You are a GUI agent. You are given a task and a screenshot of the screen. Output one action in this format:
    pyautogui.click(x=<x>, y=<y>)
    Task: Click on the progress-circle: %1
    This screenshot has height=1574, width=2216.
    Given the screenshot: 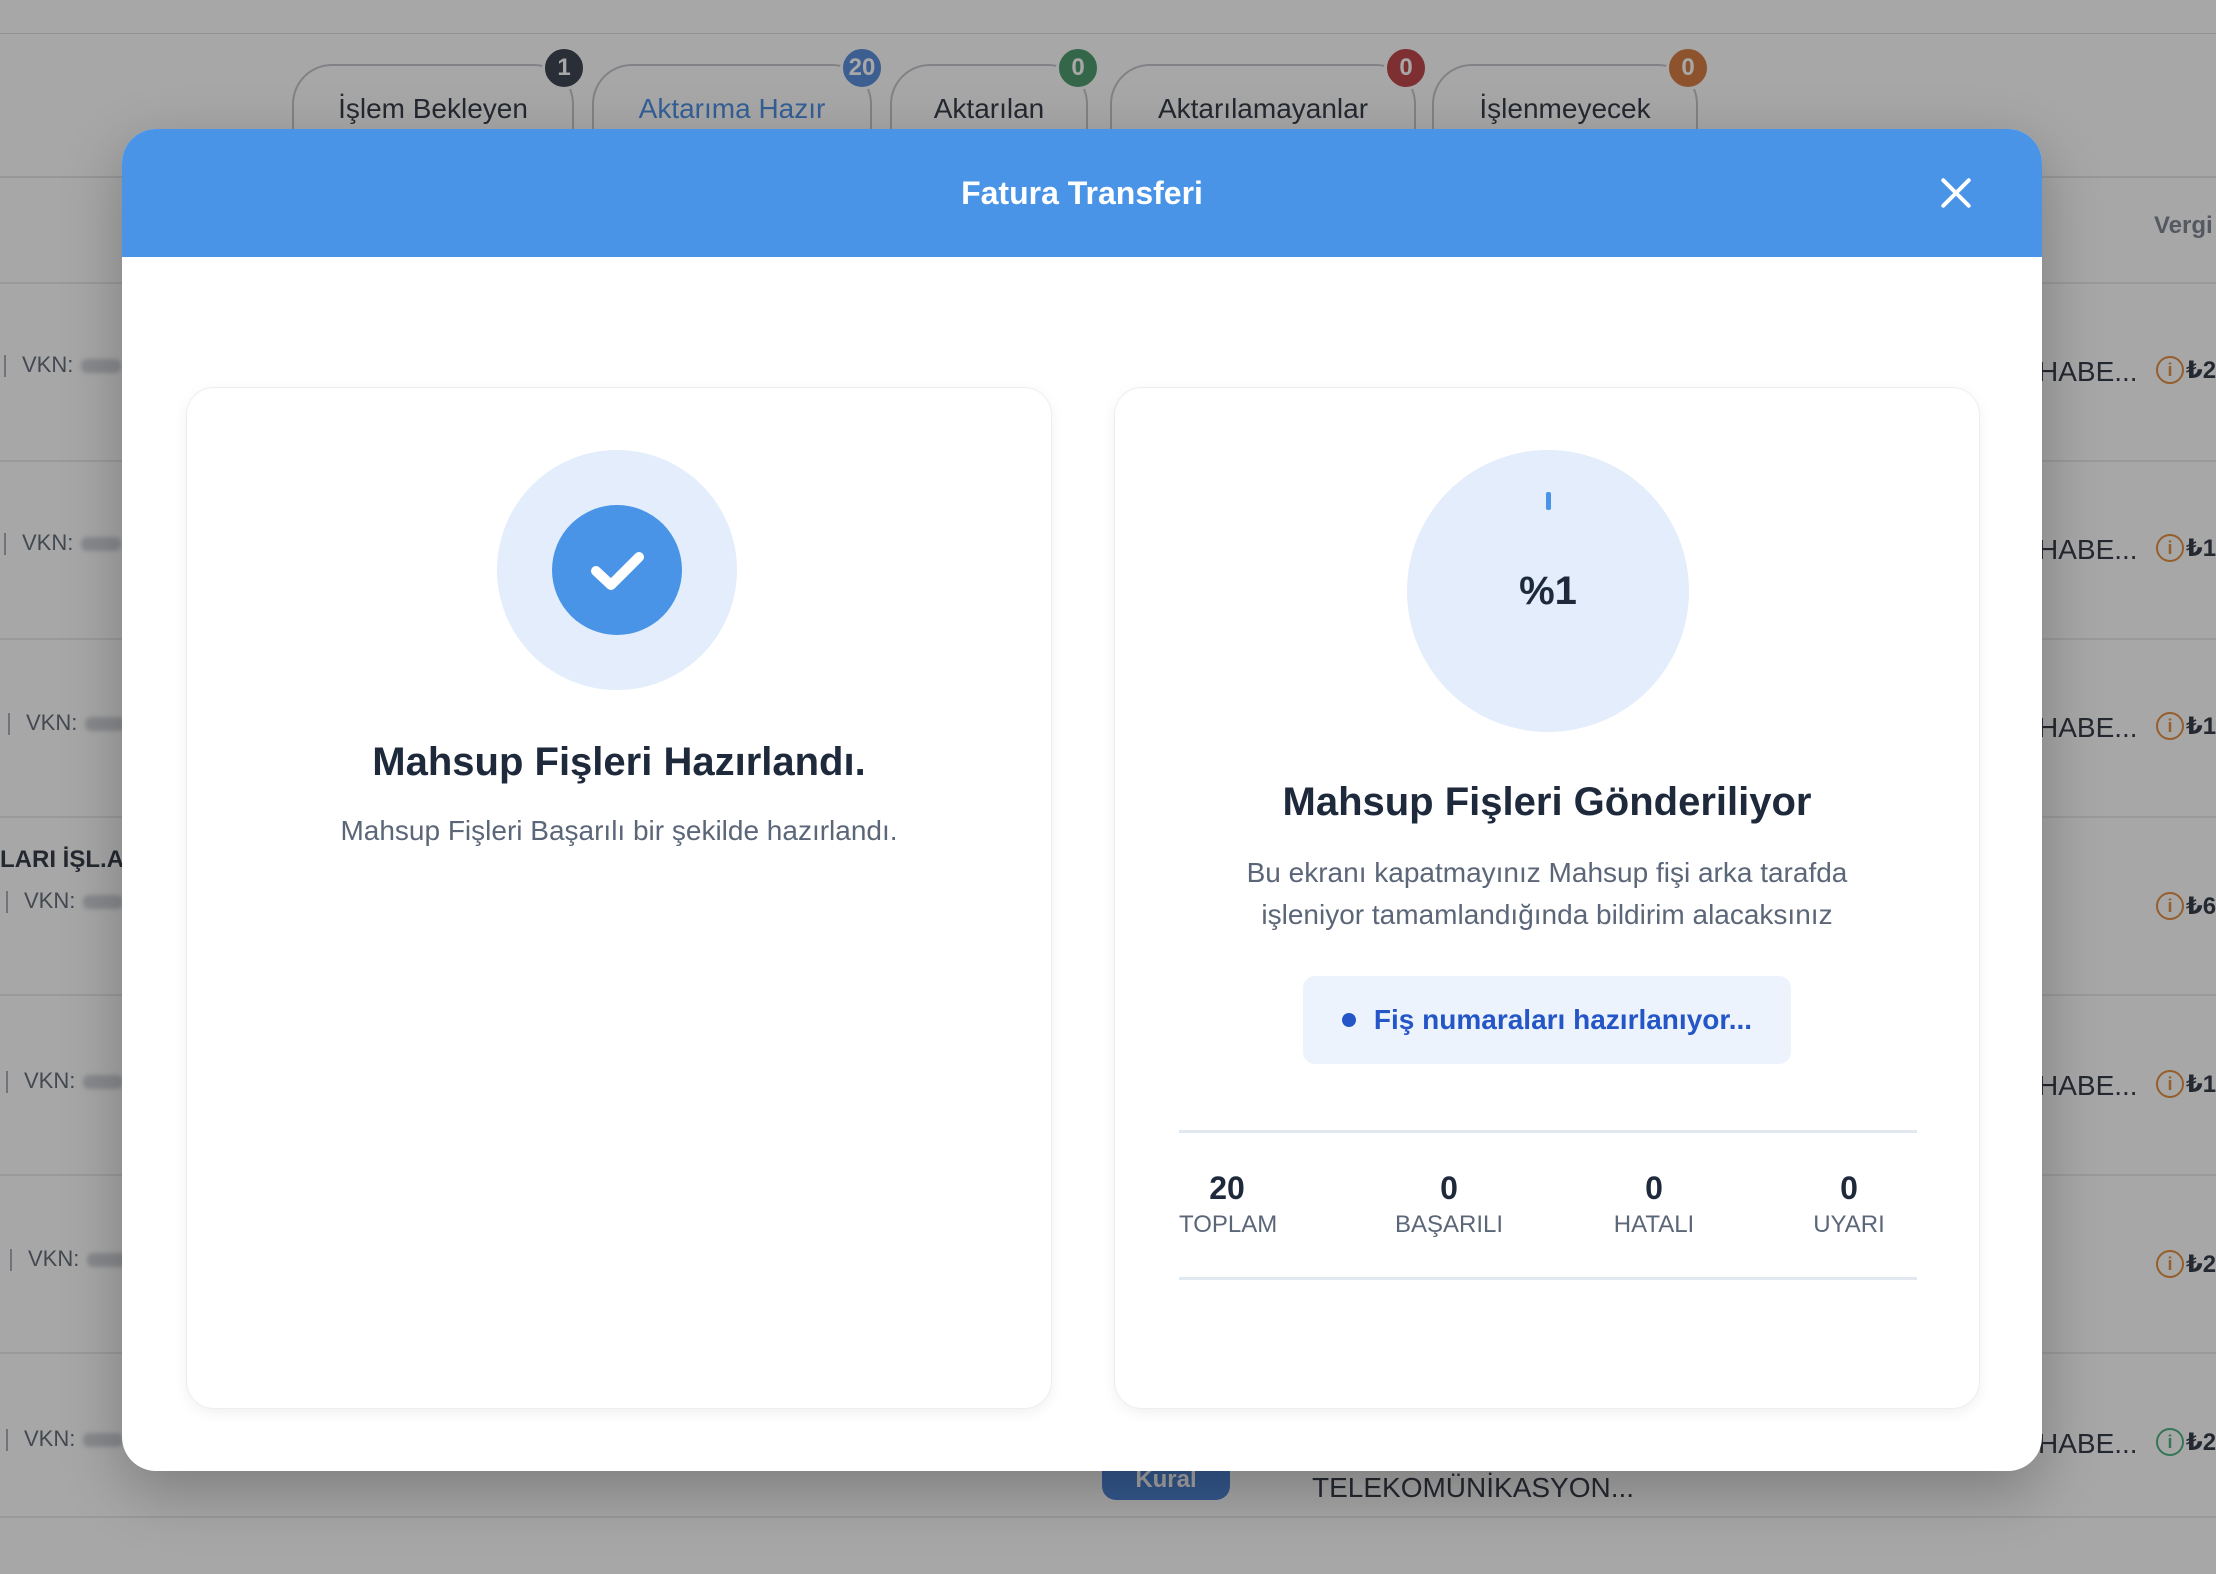 What is the action you would take?
    pyautogui.click(x=1548, y=591)
    